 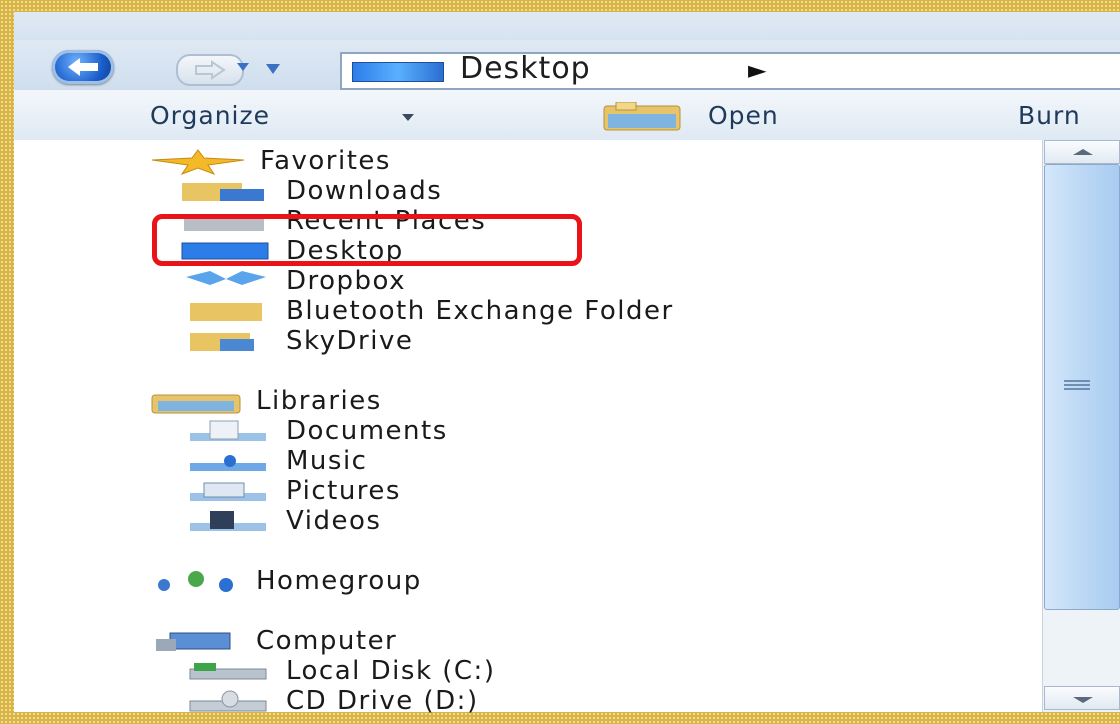 What do you see at coordinates (1049, 116) in the screenshot?
I see `burn-button: Burn` at bounding box center [1049, 116].